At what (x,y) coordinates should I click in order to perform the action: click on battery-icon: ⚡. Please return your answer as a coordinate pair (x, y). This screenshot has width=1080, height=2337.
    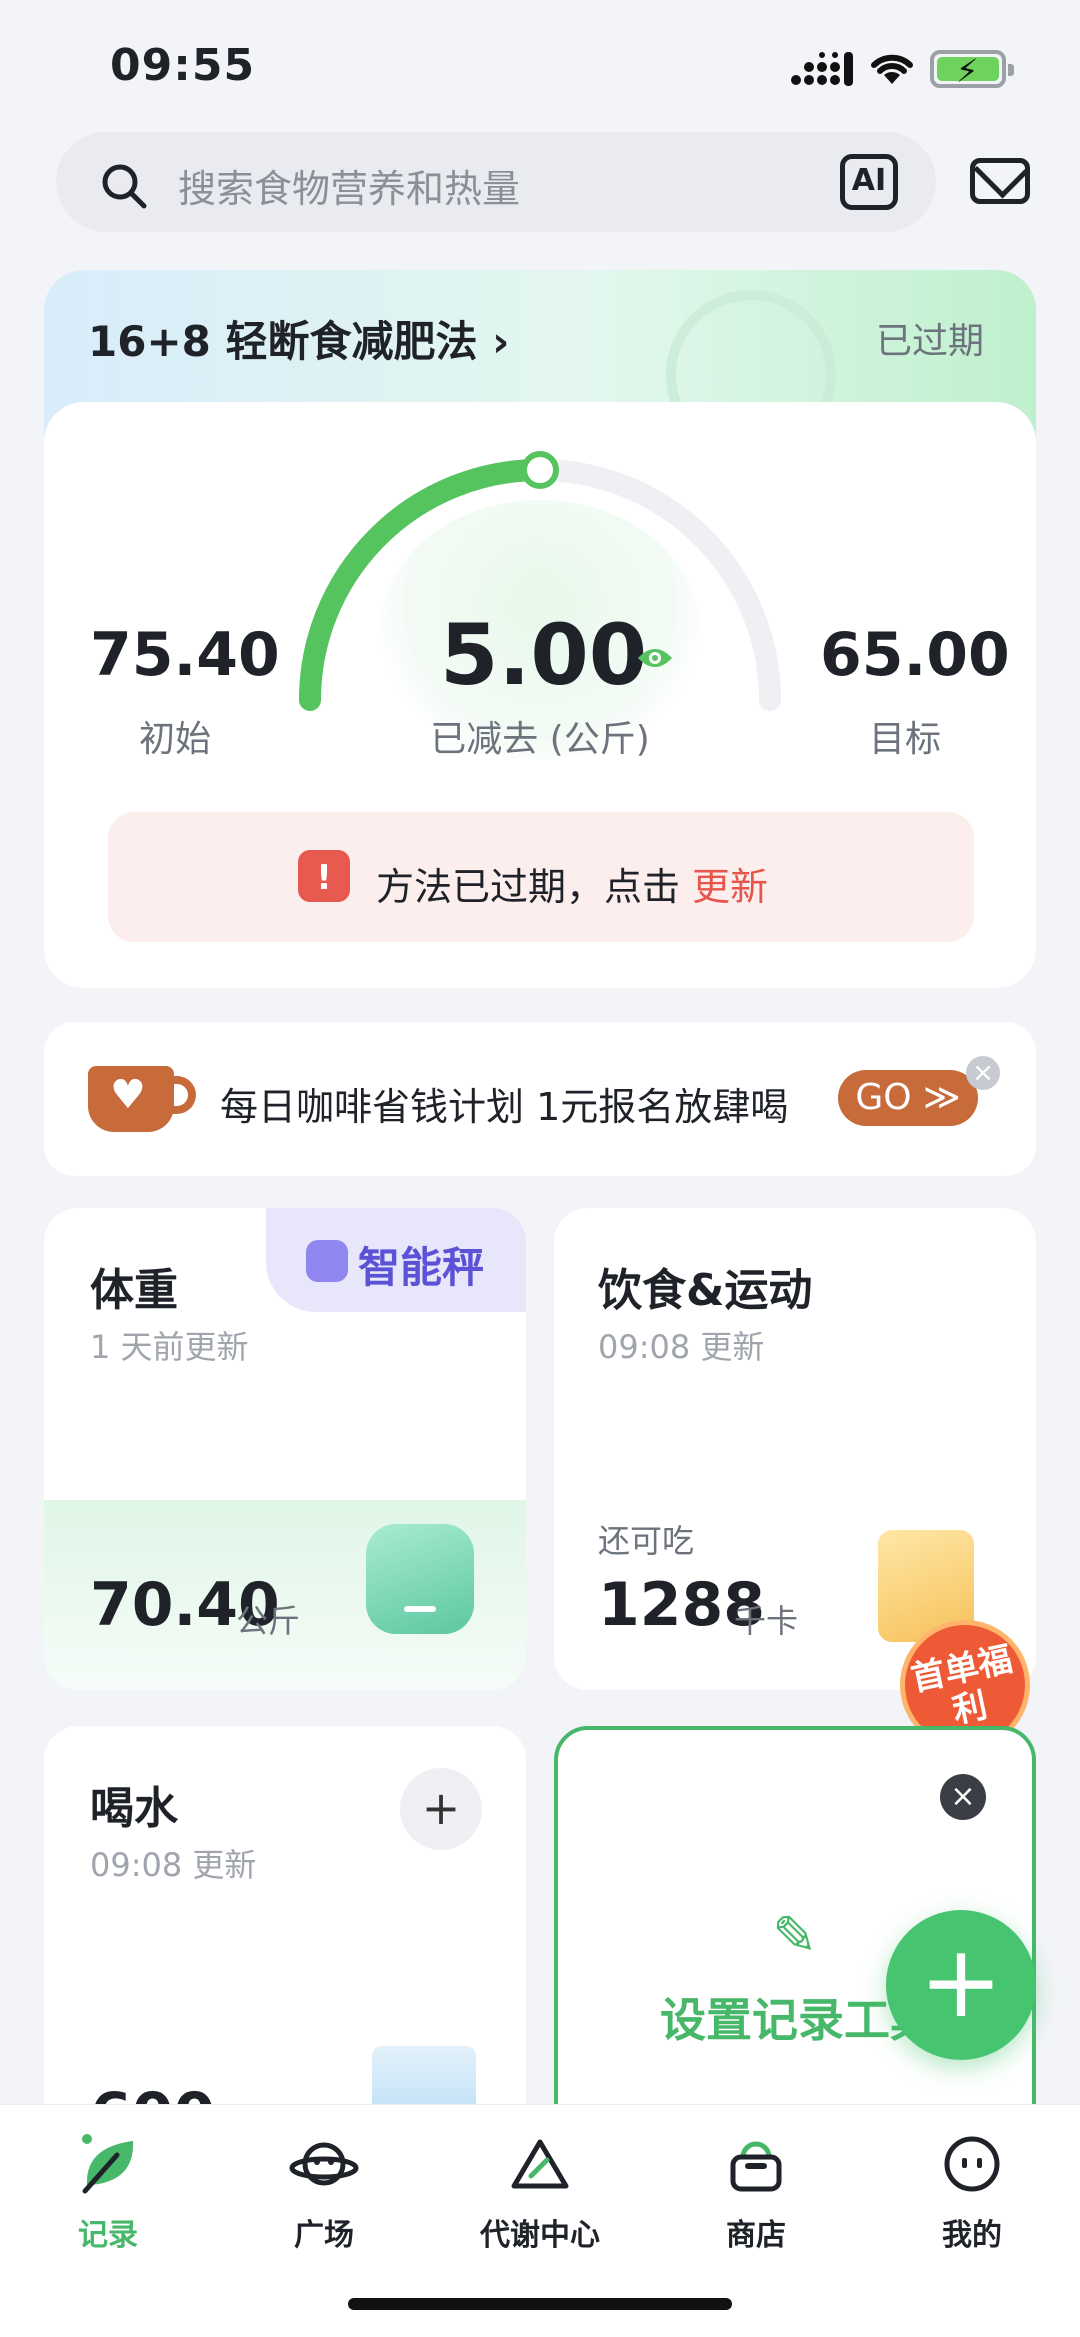
    Looking at the image, I should click on (972, 70).